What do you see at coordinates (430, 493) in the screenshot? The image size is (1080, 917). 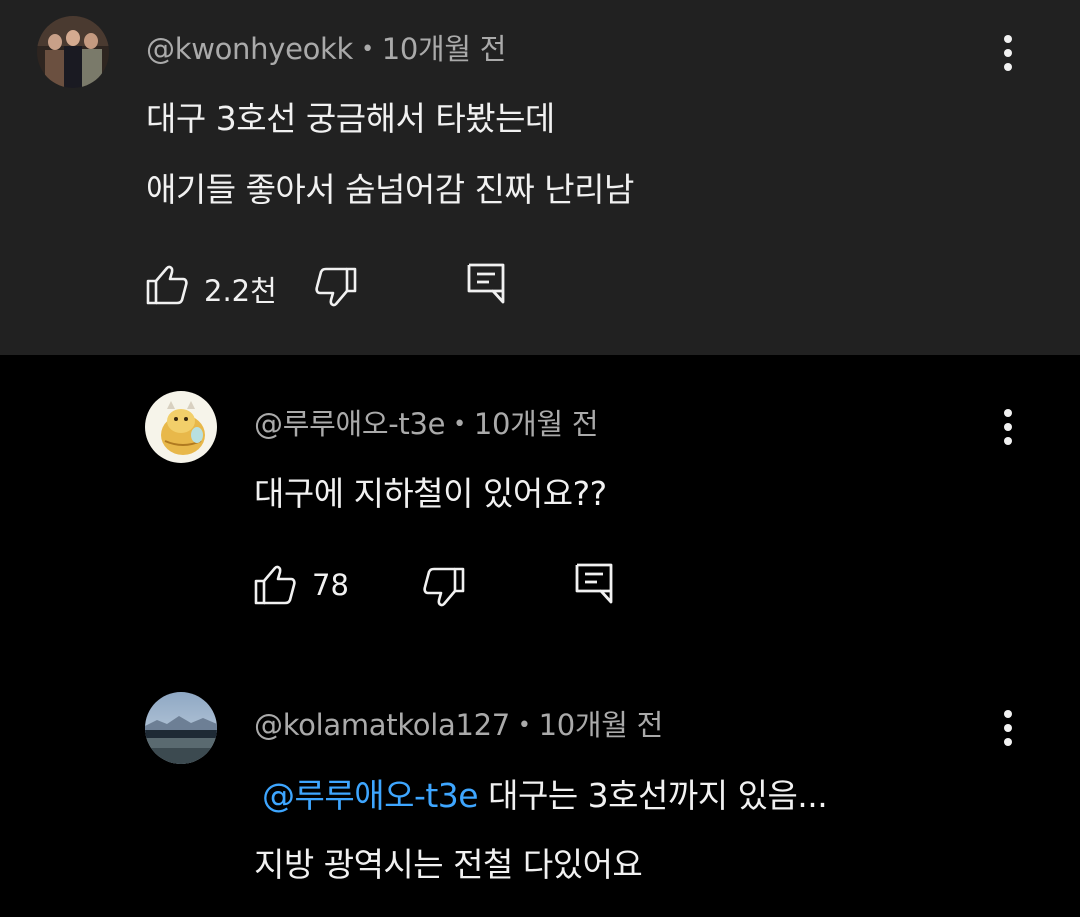 I see `comment-text-line: 대구에 지하철이 있어요??` at bounding box center [430, 493].